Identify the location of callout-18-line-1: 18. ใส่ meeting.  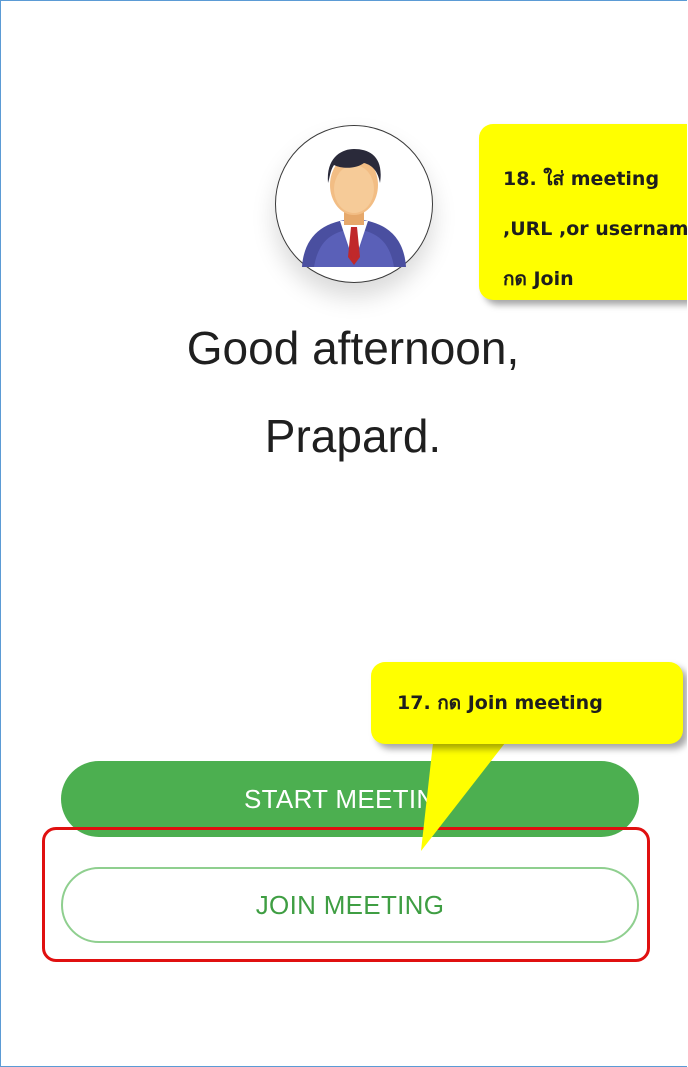
(581, 179).